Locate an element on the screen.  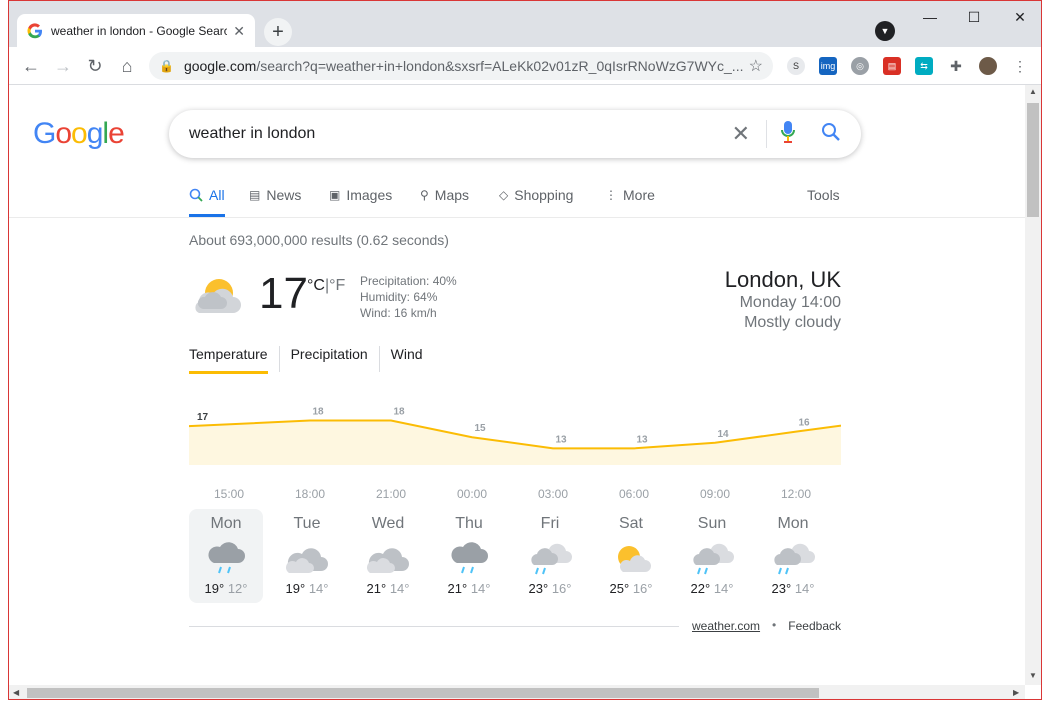
tab-shopping: ◇ Shopping is located at coordinates (536, 195).